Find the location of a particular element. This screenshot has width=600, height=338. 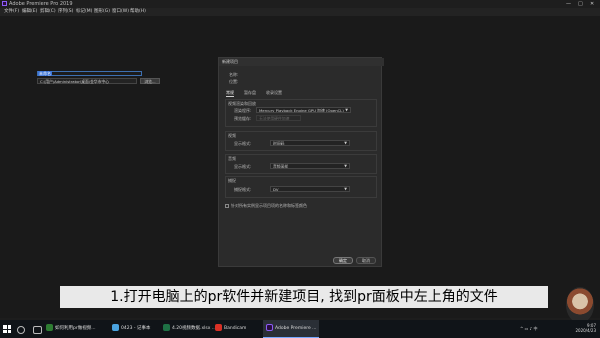

menu-clip: 剪辑(C) is located at coordinates (48, 12).